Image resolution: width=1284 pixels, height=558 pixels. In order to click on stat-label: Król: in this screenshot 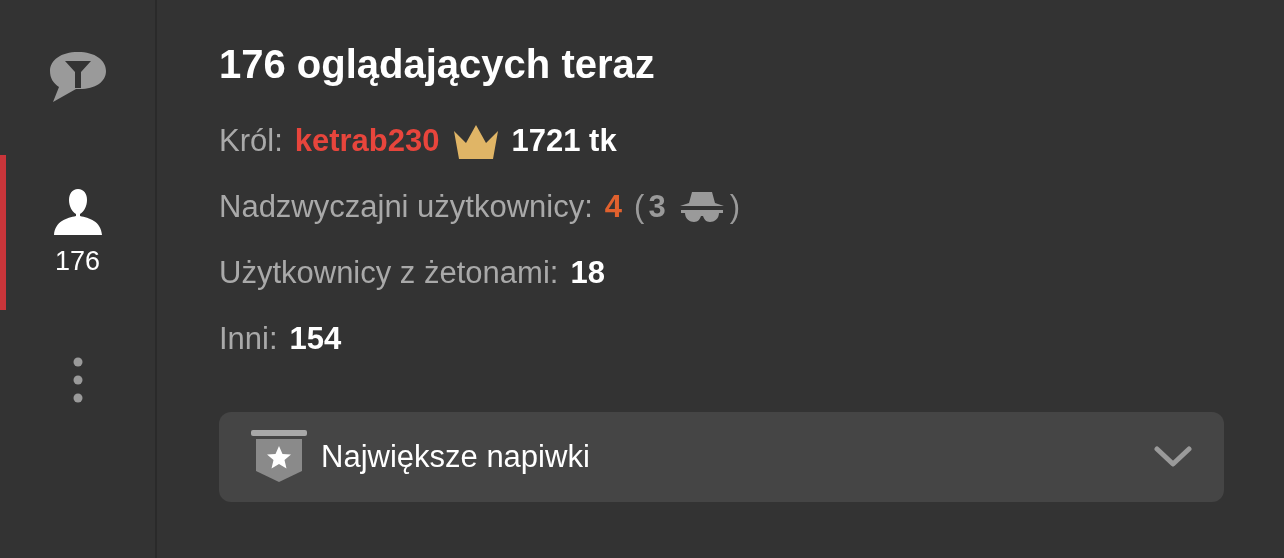, I will do `click(251, 141)`.